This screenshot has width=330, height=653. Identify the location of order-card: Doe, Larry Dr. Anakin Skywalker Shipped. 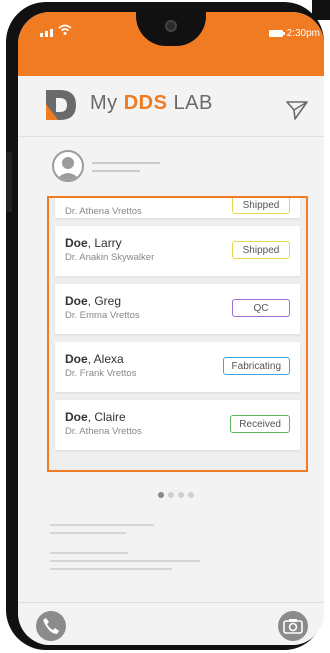
(177, 251).